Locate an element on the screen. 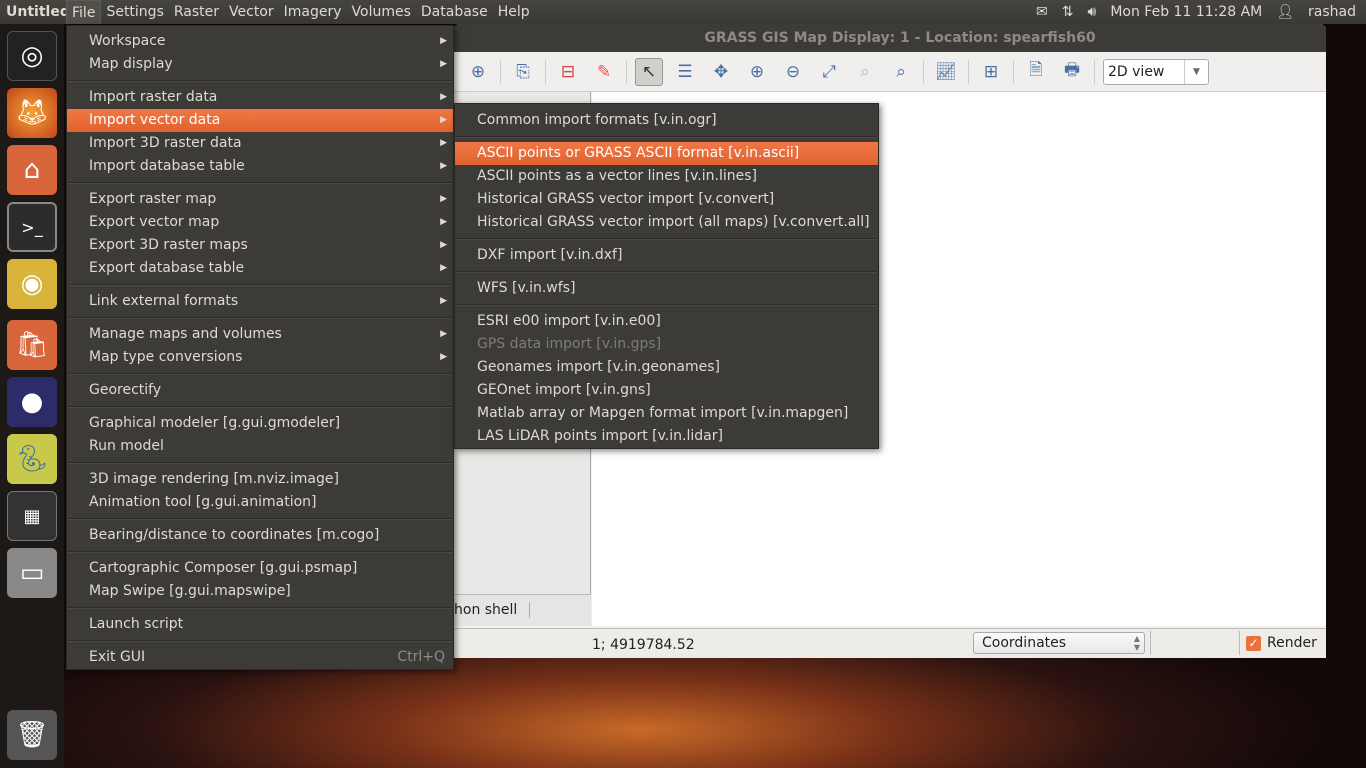  disk-icon: ▭ is located at coordinates (32, 573).